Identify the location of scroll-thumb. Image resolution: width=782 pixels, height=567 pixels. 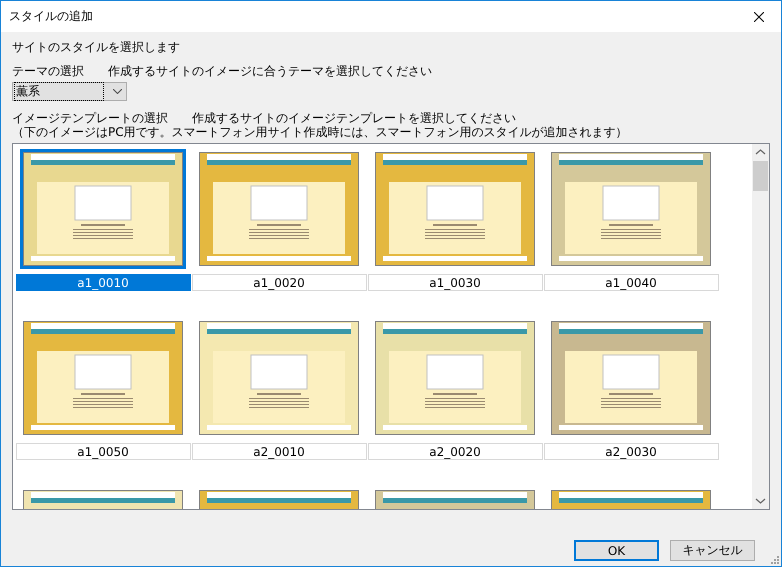
(760, 176).